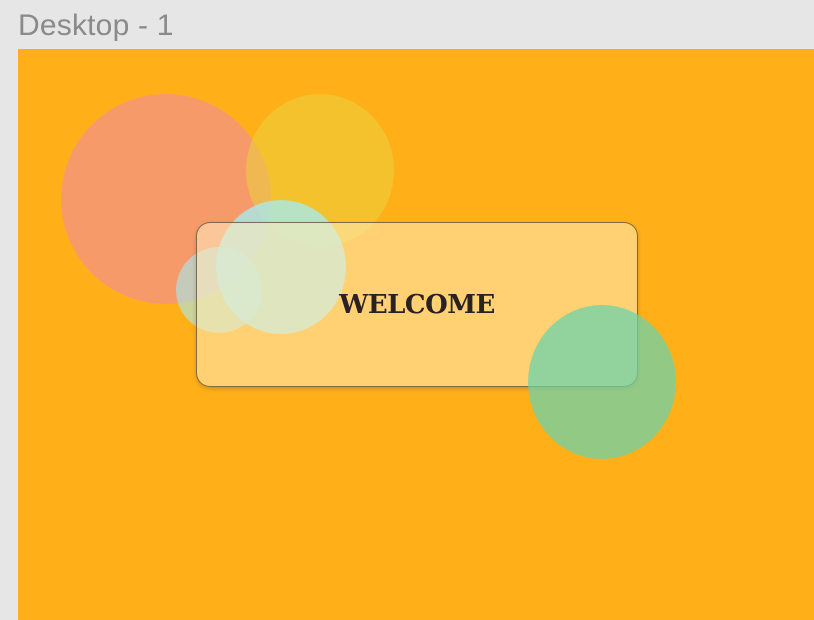 This screenshot has height=620, width=814. What do you see at coordinates (602, 382) in the screenshot?
I see `green-circle-shape` at bounding box center [602, 382].